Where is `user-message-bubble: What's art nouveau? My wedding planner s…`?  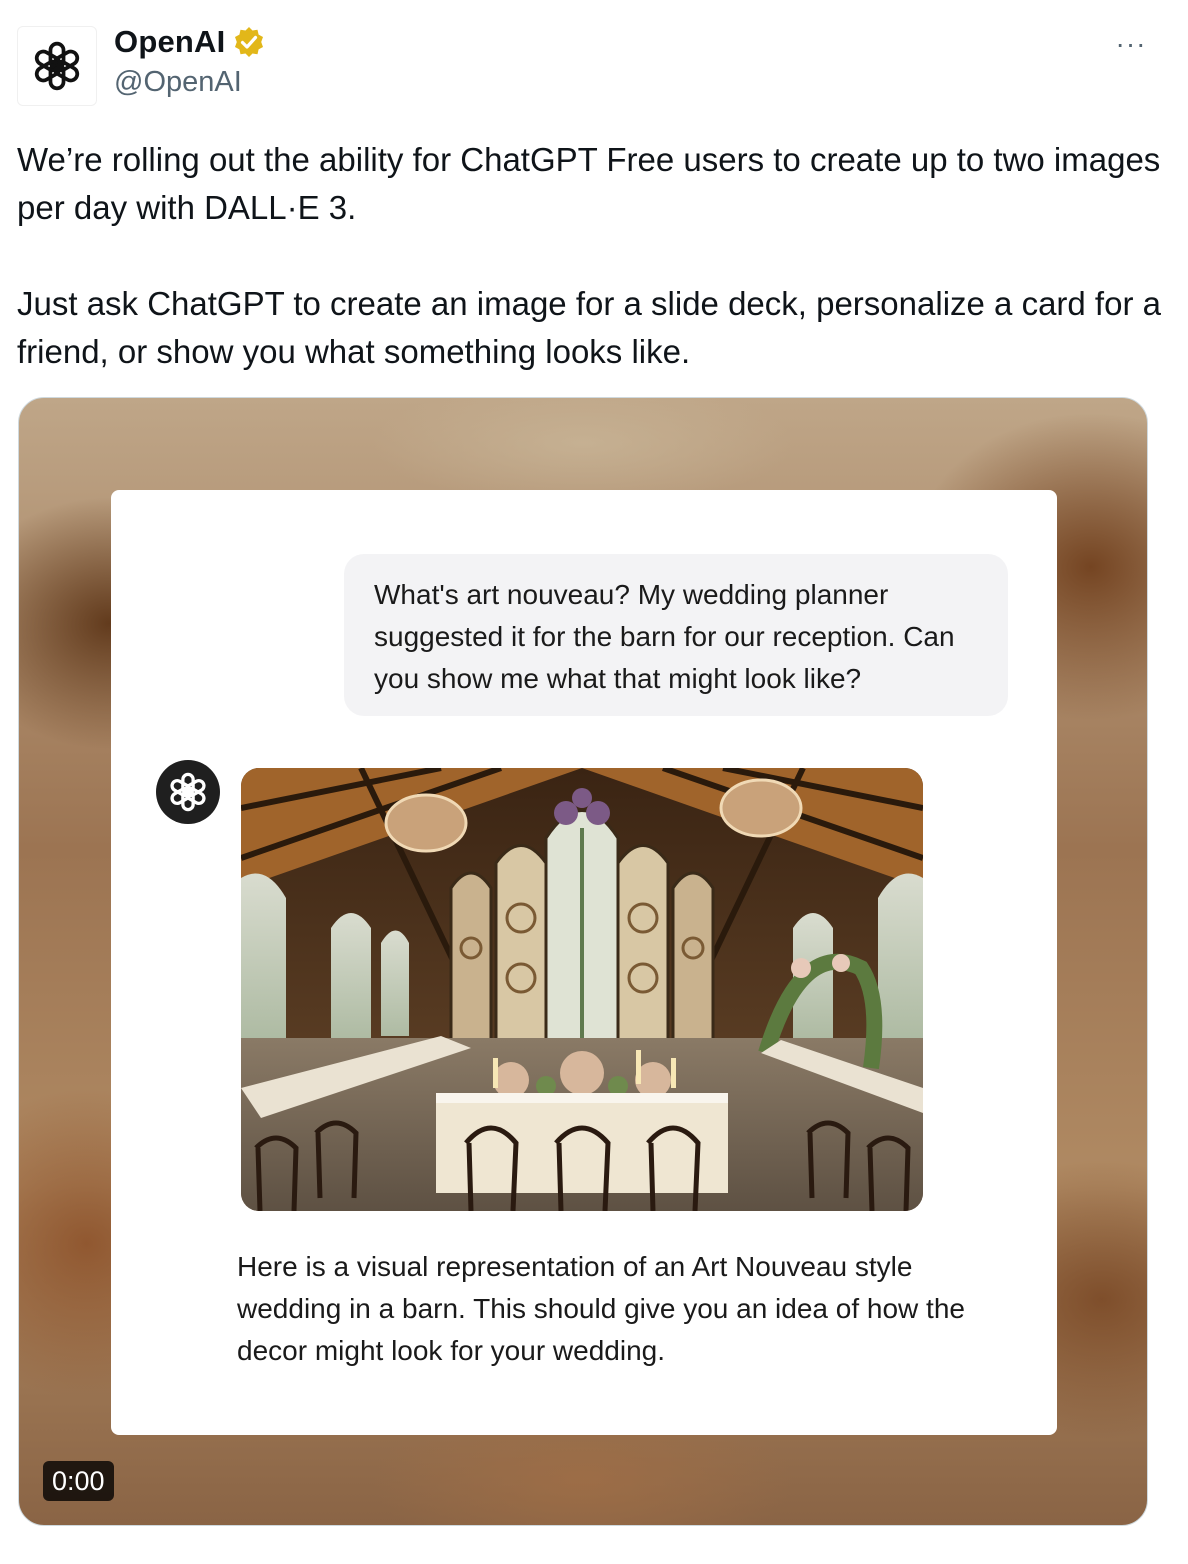
user-message-bubble: What's art nouveau? My wedding planner s… is located at coordinates (676, 635).